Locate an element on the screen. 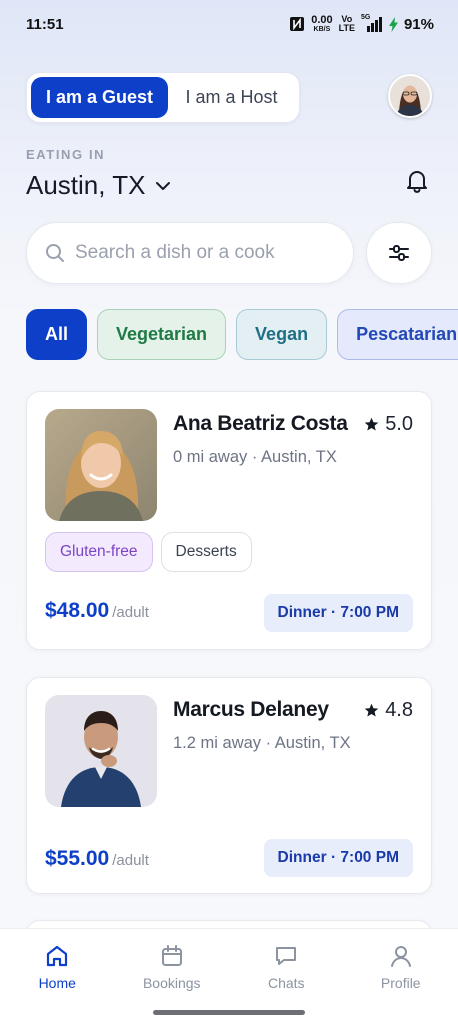 This screenshot has height=1024, width=458. tab-profile: Profile is located at coordinates (401, 976).